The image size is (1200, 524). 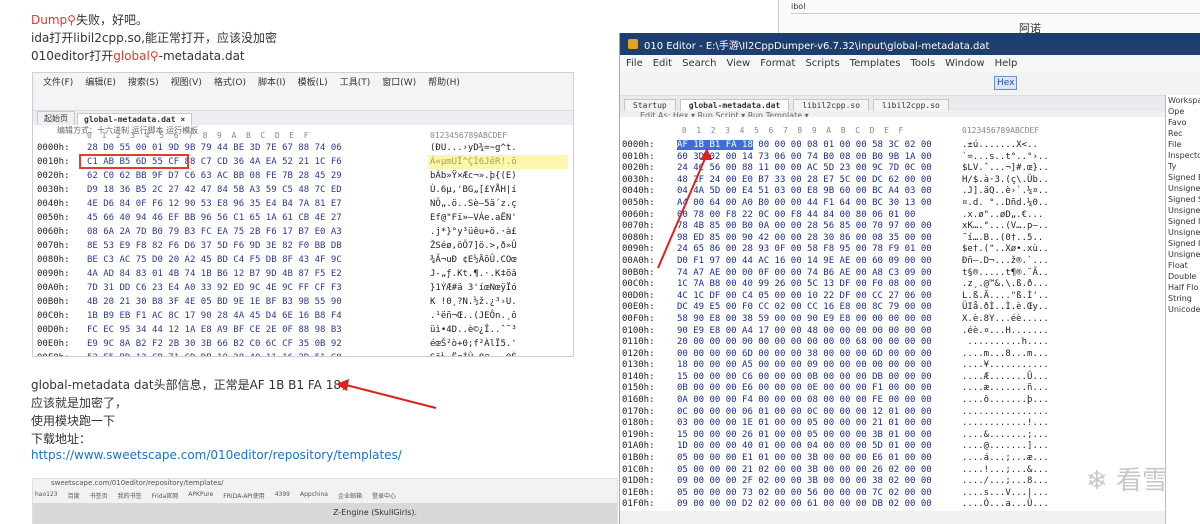 What do you see at coordinates (638, 318) in the screenshot?
I see `hex-address: 00F0h:` at bounding box center [638, 318].